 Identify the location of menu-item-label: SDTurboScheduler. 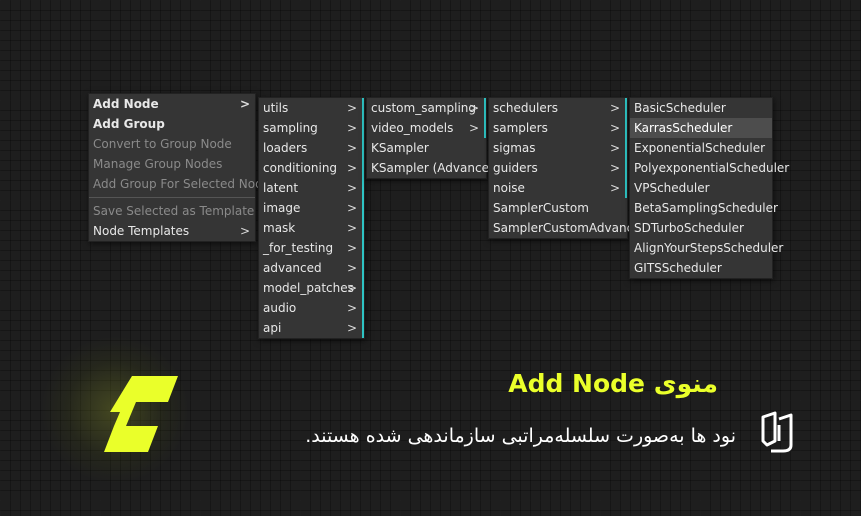
(689, 228).